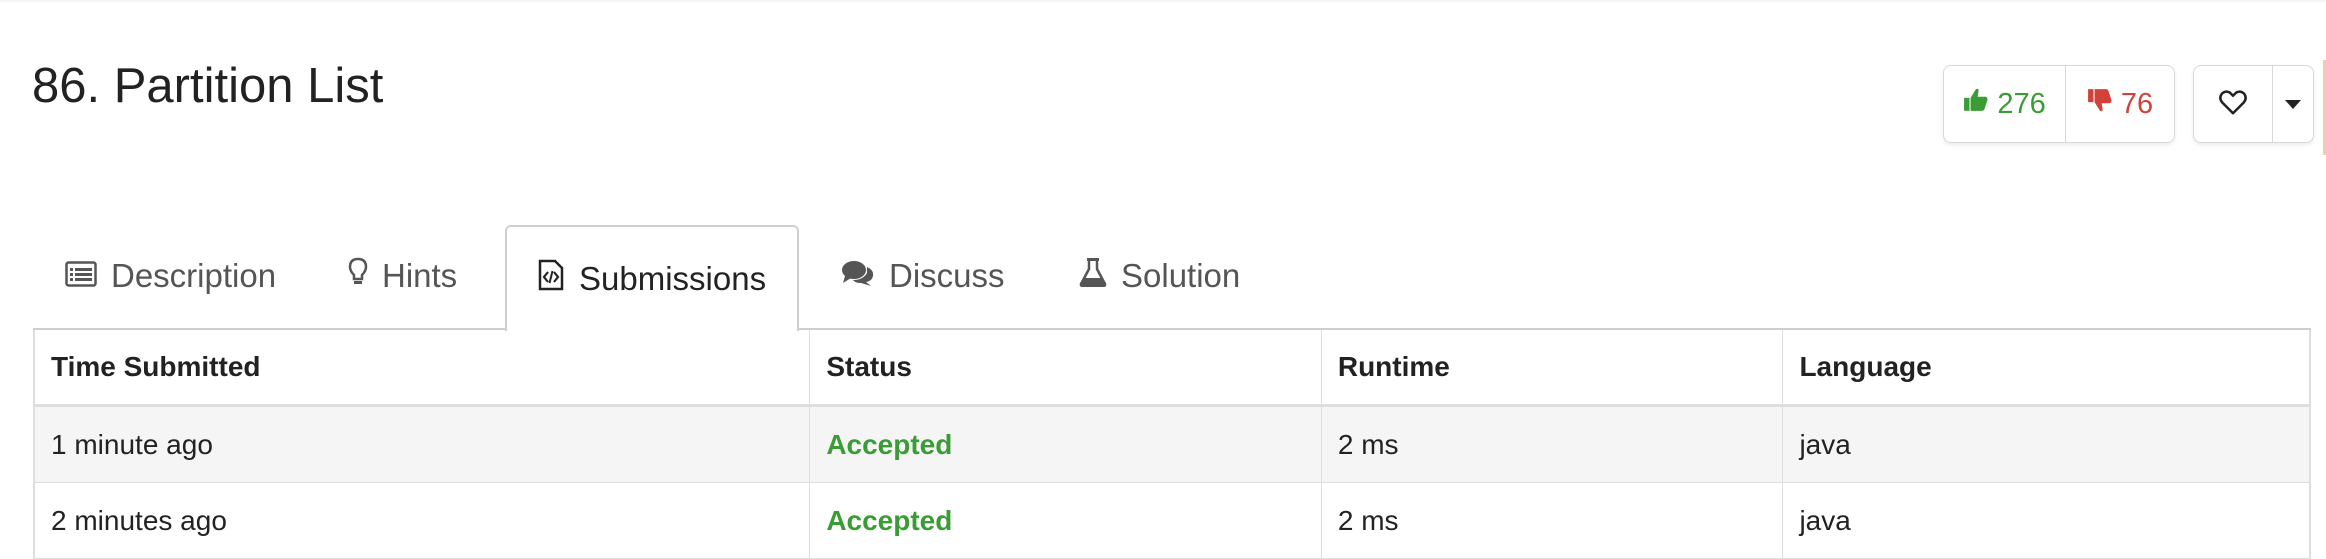 The width and height of the screenshot is (2326, 559). I want to click on tab-hints: Hints, so click(402, 276).